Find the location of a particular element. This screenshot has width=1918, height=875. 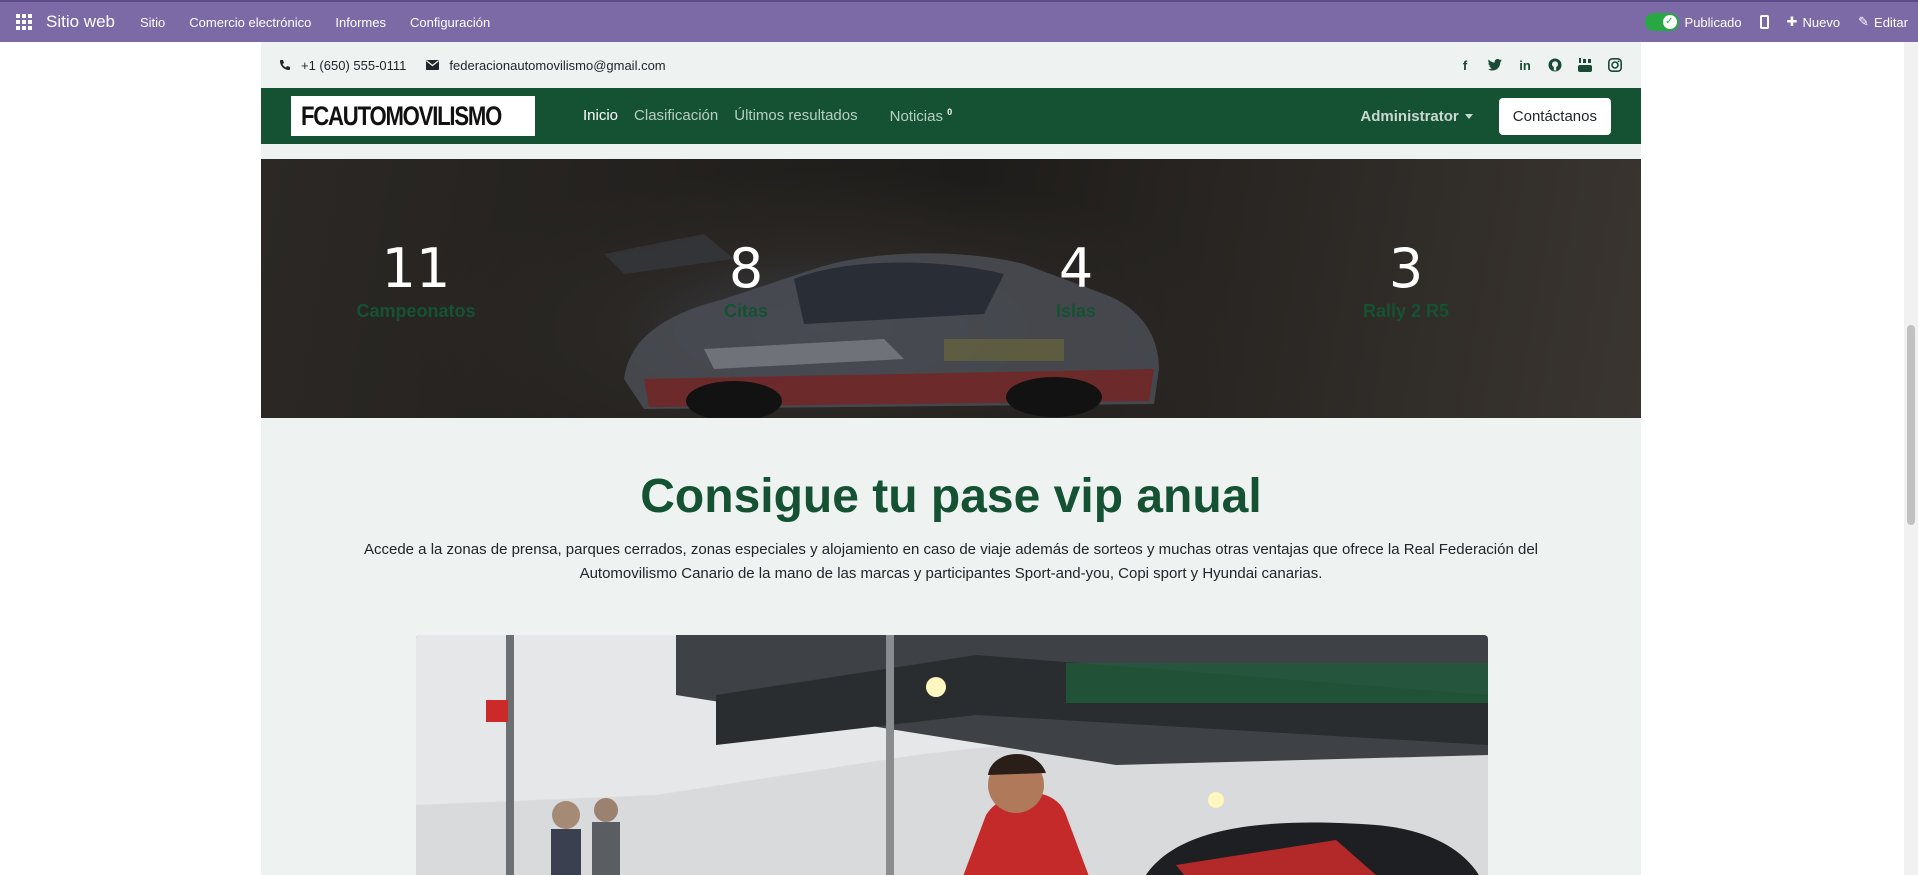

apps-grid-icon is located at coordinates (24, 22).